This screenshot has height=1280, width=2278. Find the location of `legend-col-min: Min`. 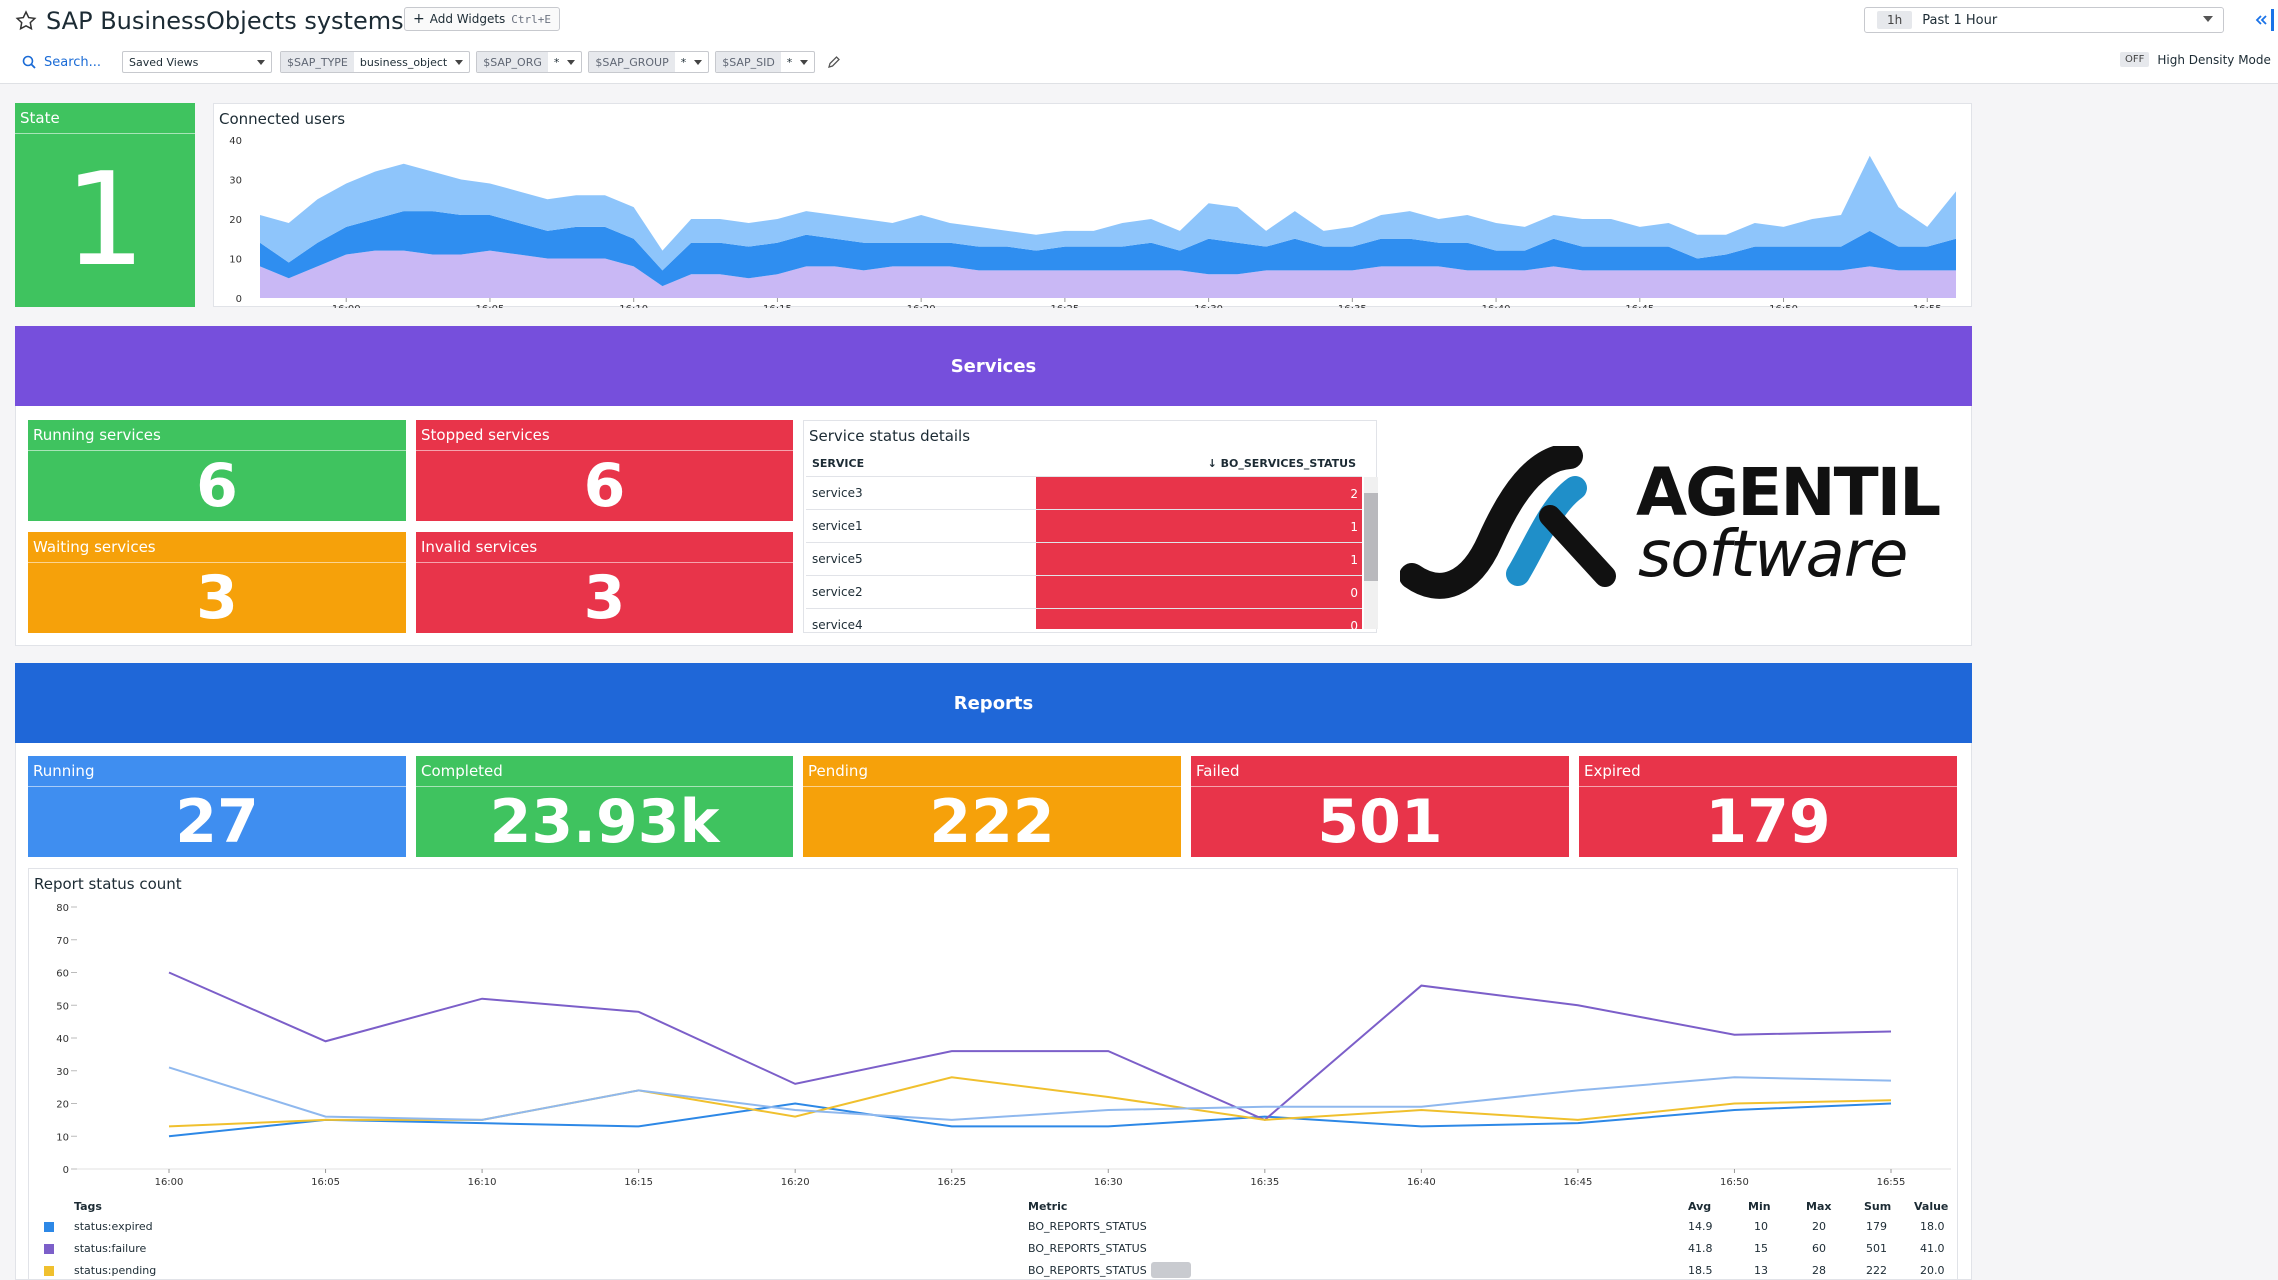

legend-col-min: Min is located at coordinates (1759, 1206).